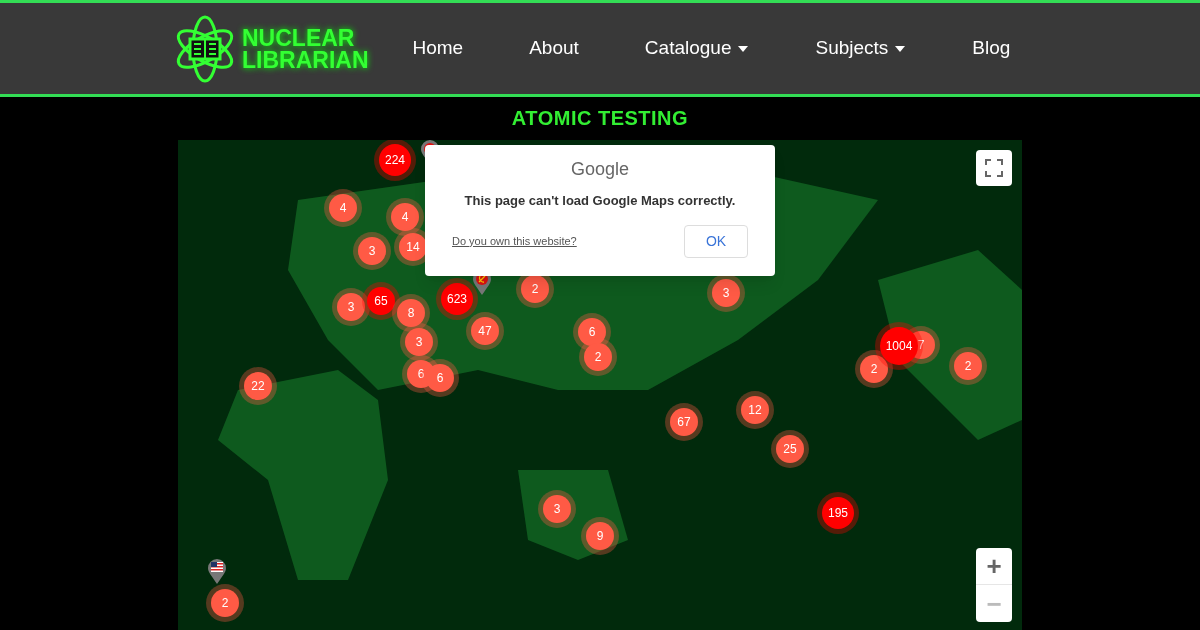 The height and width of the screenshot is (630, 1200). I want to click on fullscreen-button, so click(994, 168).